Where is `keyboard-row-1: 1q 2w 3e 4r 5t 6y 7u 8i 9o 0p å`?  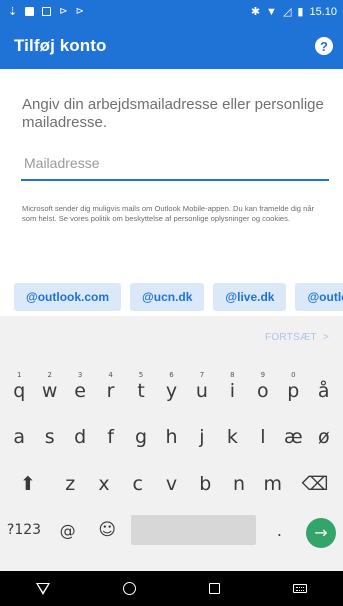 keyboard-row-1: 1q 2w 3e 4r 5t 6y 7u 8i 9o 0p å is located at coordinates (171, 391).